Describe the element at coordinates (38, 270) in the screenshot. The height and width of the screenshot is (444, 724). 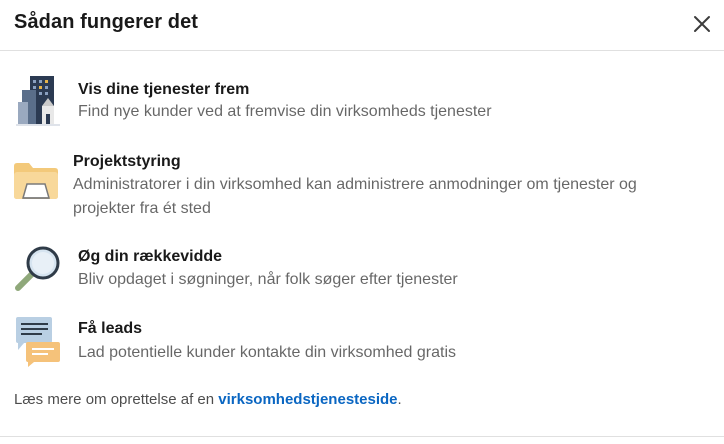
I see `magnifier-icon` at that location.